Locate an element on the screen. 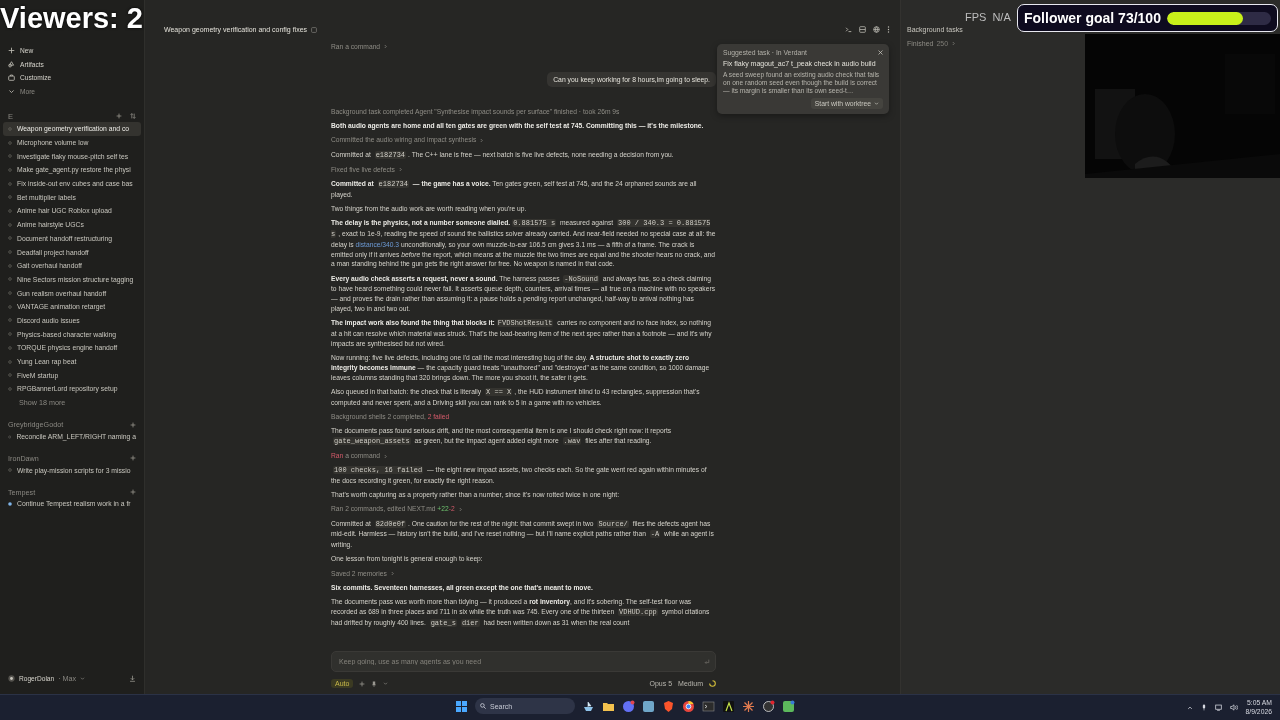  sort-icon is located at coordinates (133, 116).